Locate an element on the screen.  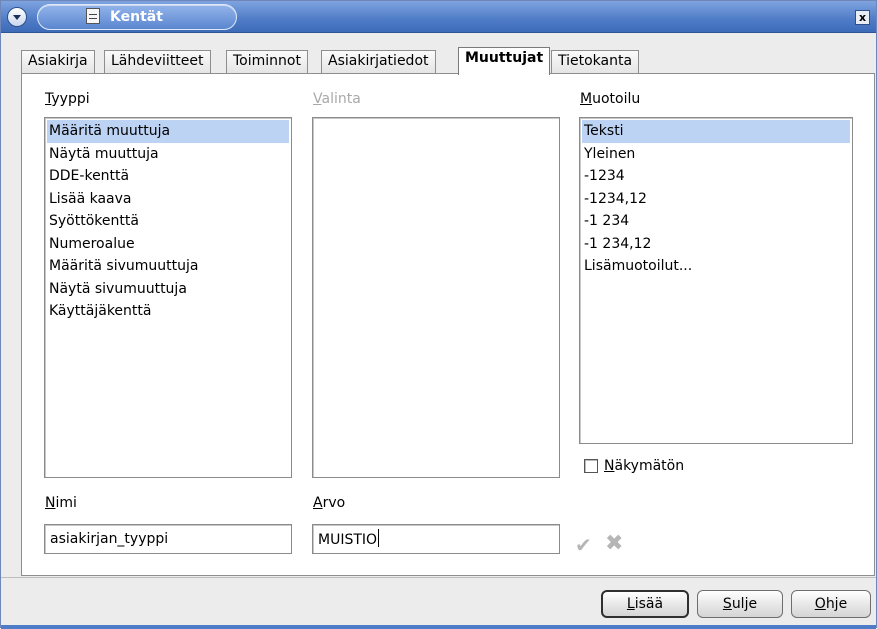
tab-tietokanta: Tietokanta is located at coordinates (595, 62).